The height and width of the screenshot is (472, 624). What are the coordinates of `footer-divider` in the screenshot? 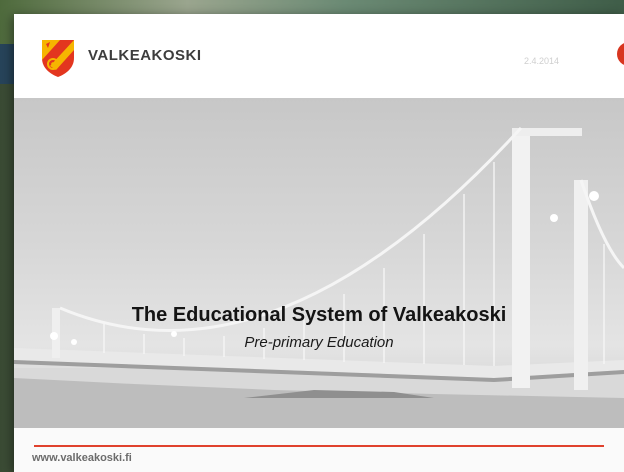 It's located at (319, 446).